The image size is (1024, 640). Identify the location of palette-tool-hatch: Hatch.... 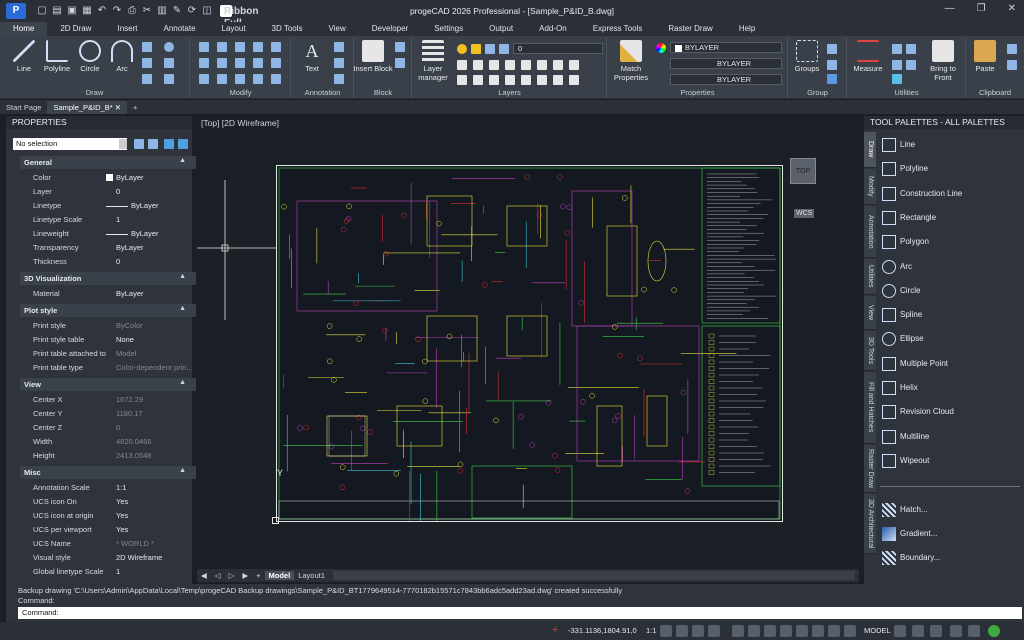
(950, 510).